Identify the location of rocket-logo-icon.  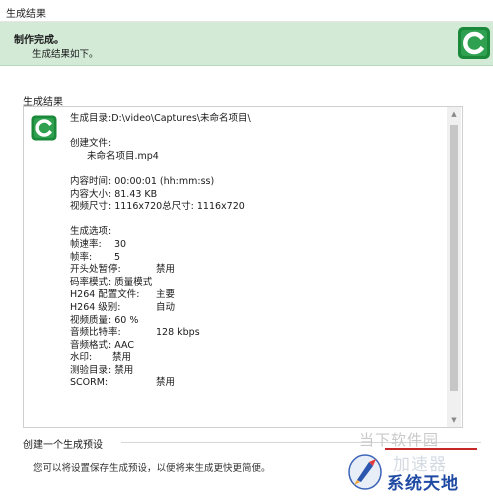
(365, 472).